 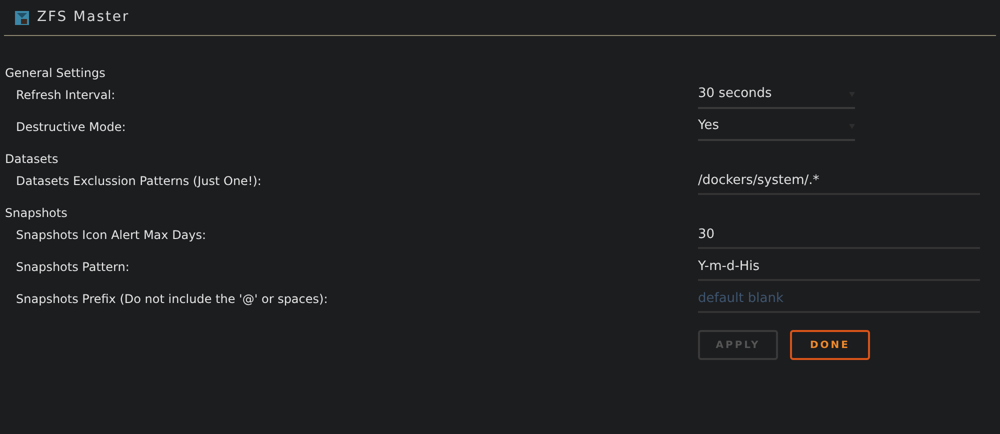 I want to click on setting-label: Datasets Exclussion Patterns (Just One!):, so click(x=138, y=181).